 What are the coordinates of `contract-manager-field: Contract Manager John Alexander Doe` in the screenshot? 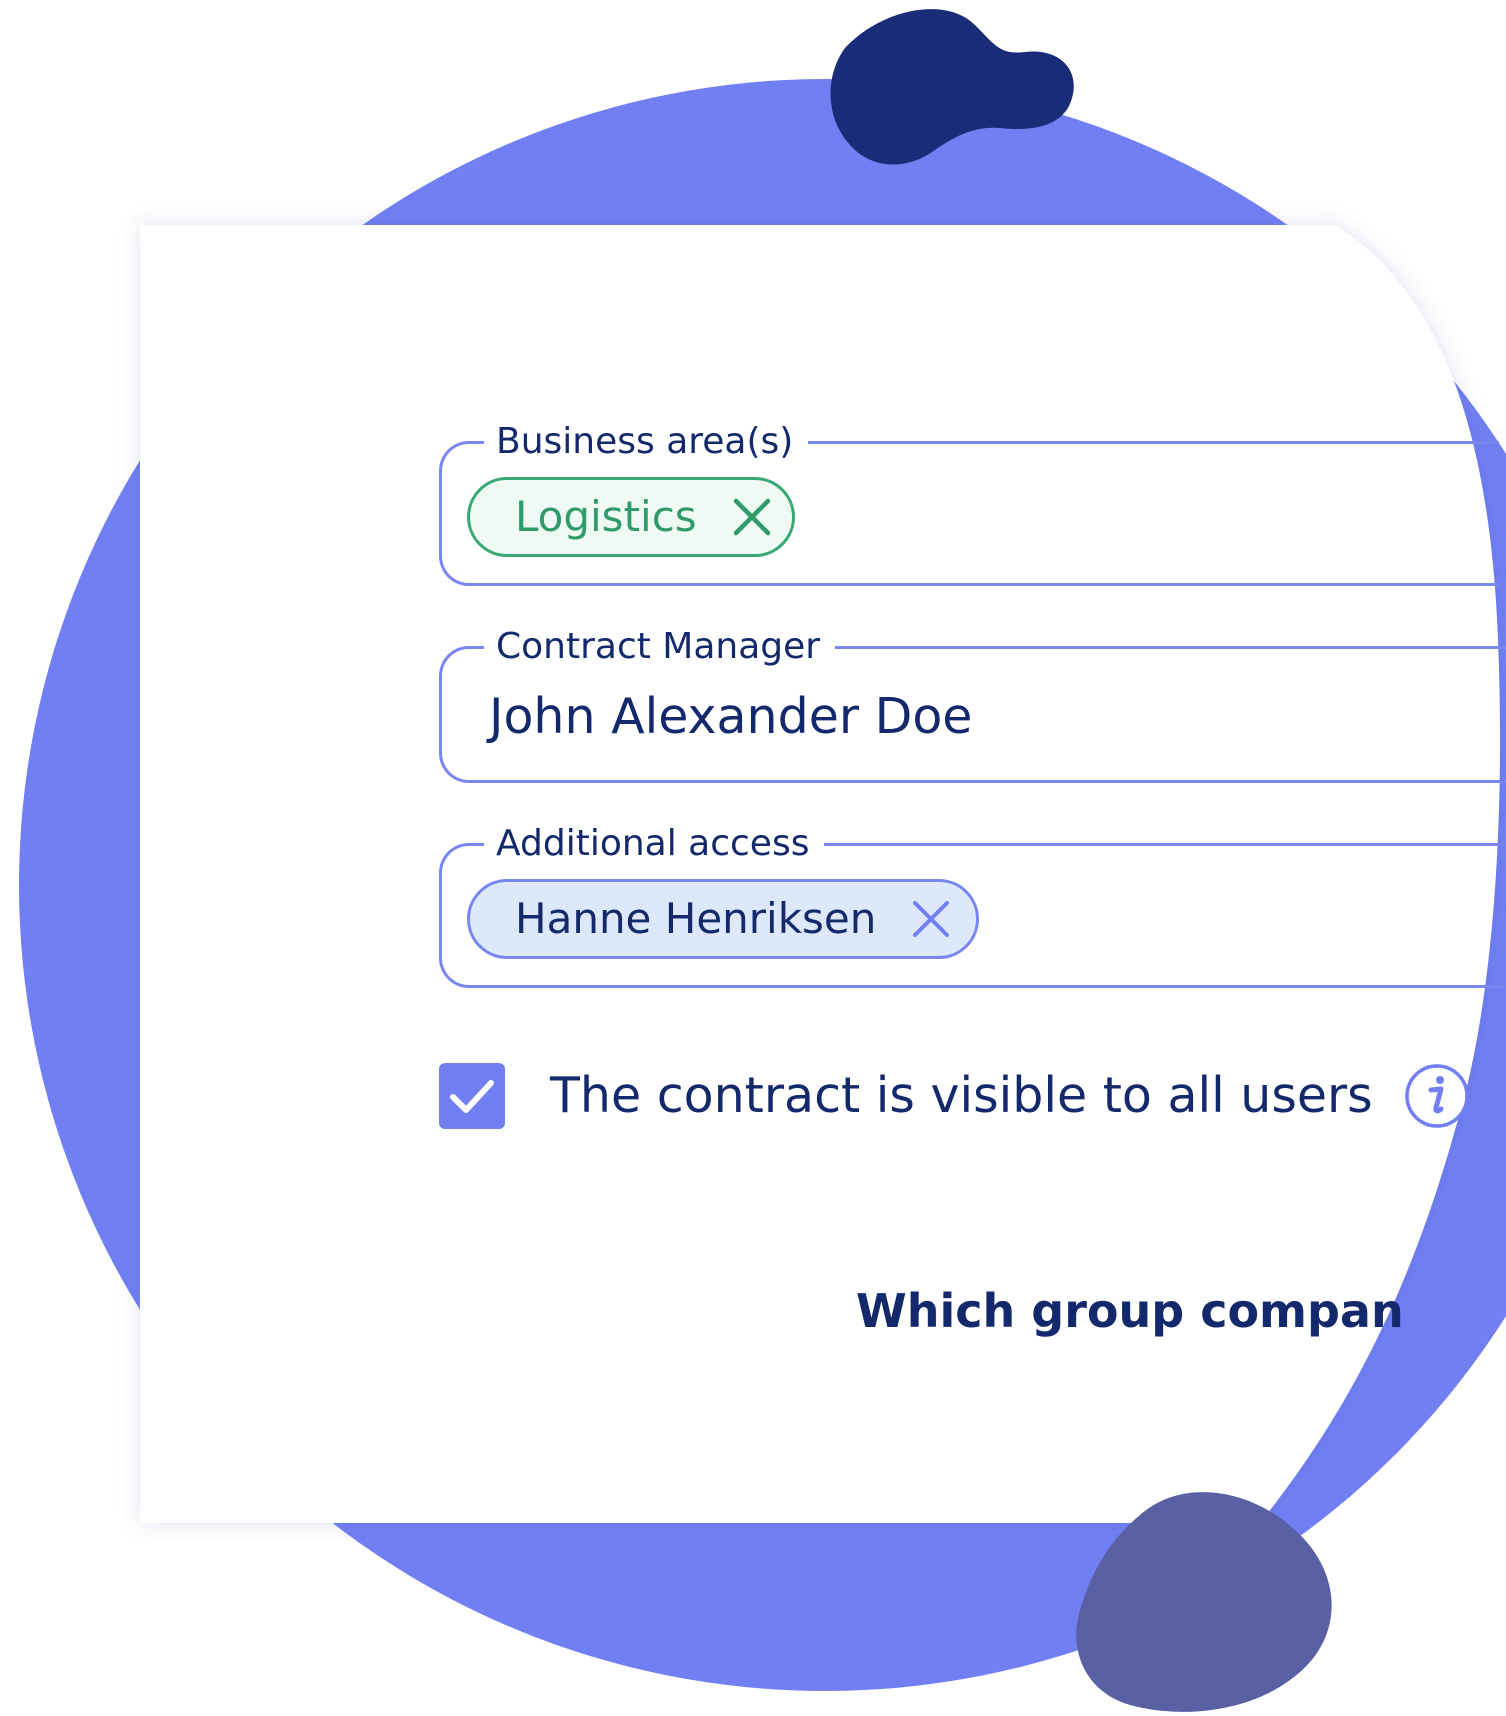 It's located at (972, 702).